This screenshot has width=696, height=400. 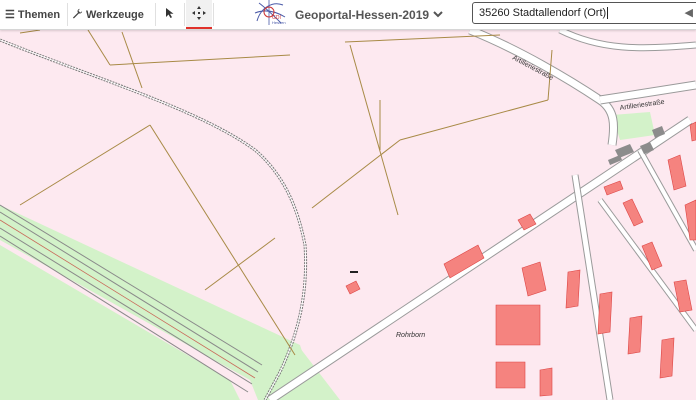 I want to click on clear-search-icon: ◀, so click(x=689, y=12).